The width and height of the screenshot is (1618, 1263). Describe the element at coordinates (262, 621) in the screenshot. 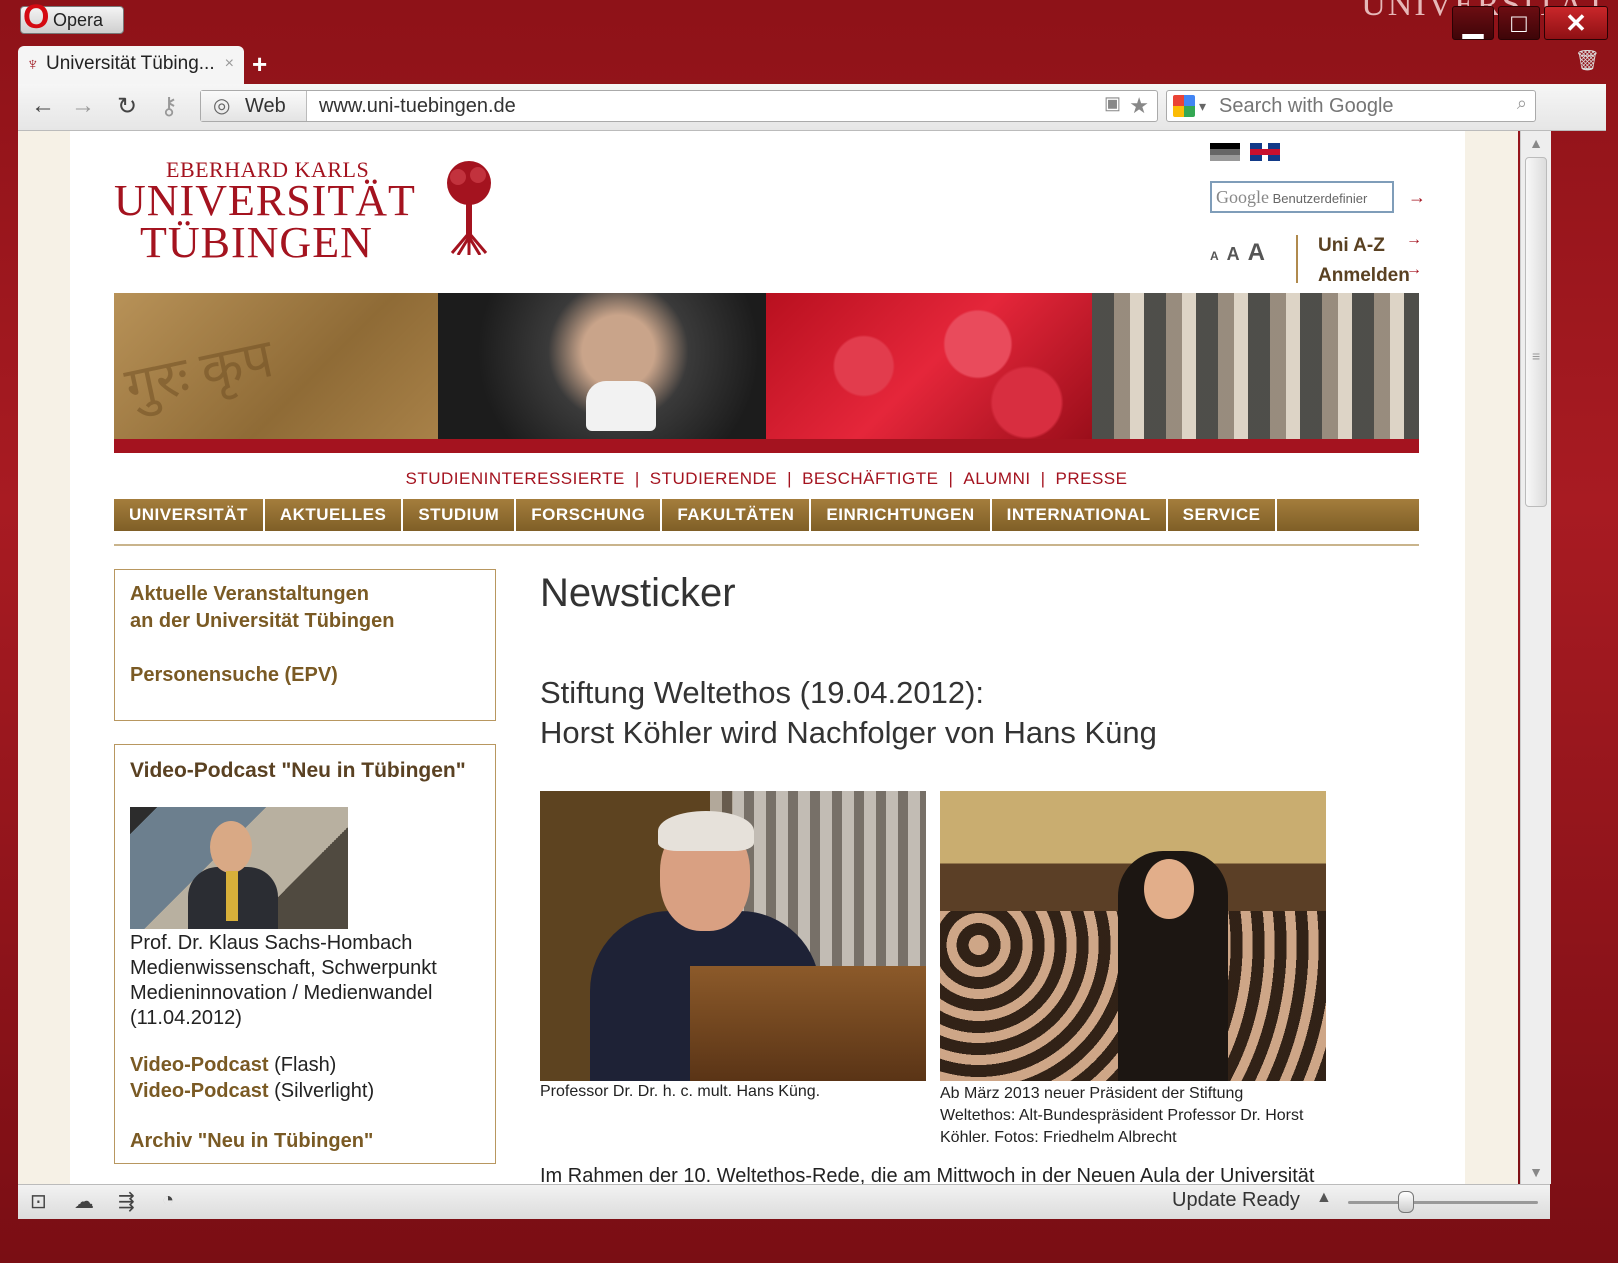

I see `events-link-line2: an der Universität Tübingen` at that location.